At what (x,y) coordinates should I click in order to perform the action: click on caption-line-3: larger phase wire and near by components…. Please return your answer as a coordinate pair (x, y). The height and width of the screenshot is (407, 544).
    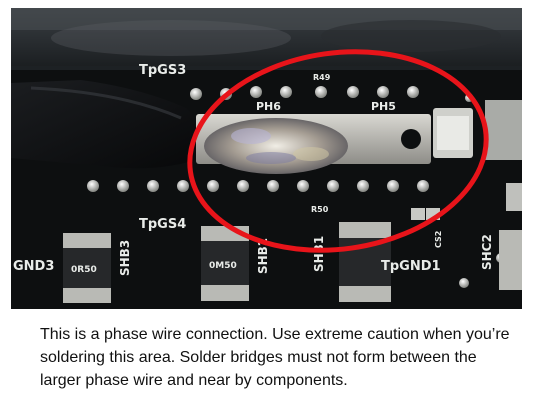
    Looking at the image, I should click on (194, 380).